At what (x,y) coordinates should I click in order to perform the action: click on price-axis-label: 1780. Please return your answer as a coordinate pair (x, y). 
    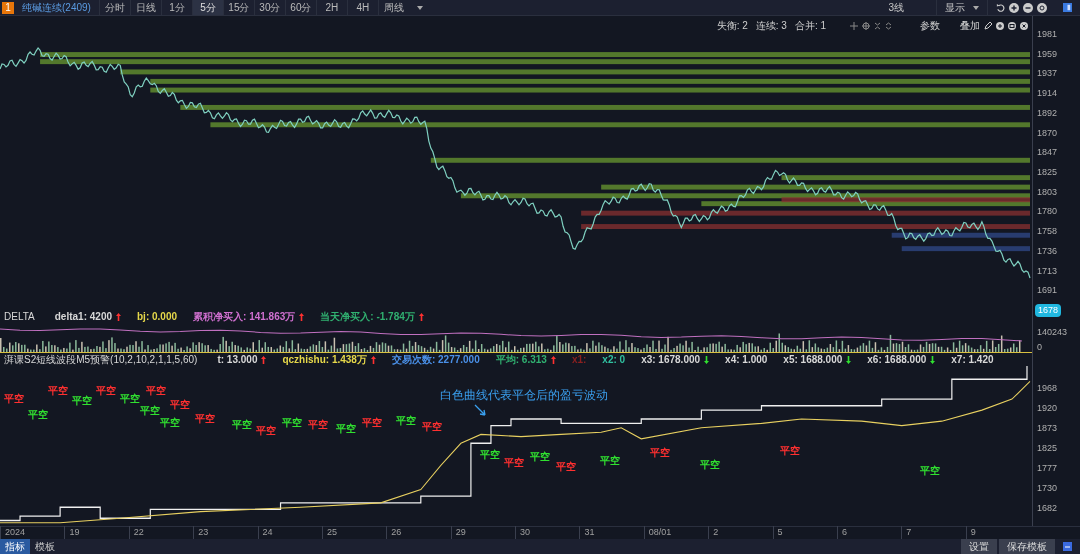
    Looking at the image, I should click on (1048, 212).